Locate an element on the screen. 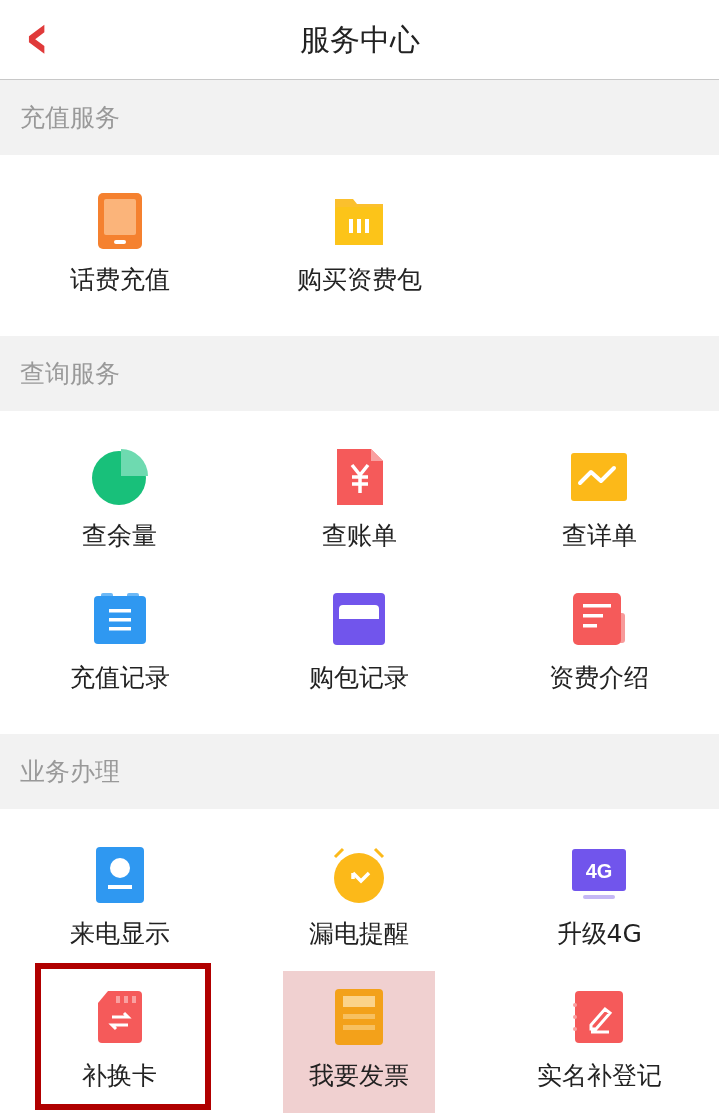 The image size is (719, 1118). service-item: 购包记录 is located at coordinates (359, 644).